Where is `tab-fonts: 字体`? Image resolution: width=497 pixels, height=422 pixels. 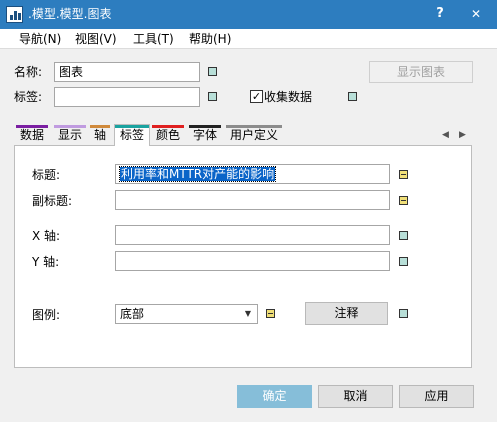 tab-fonts: 字体 is located at coordinates (205, 135).